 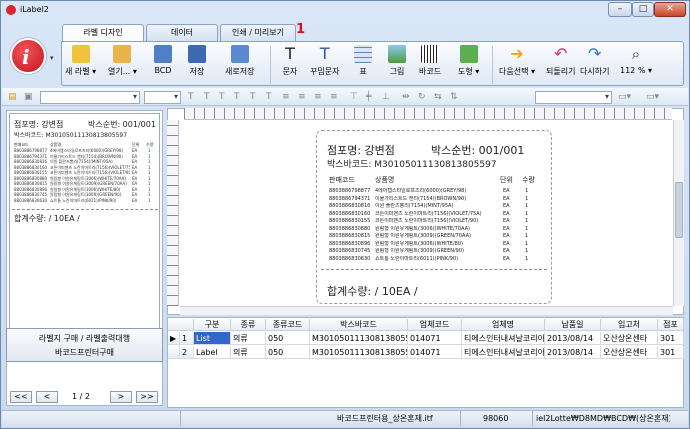 I want to click on grid-header-cell: 구분, so click(x=212, y=325).